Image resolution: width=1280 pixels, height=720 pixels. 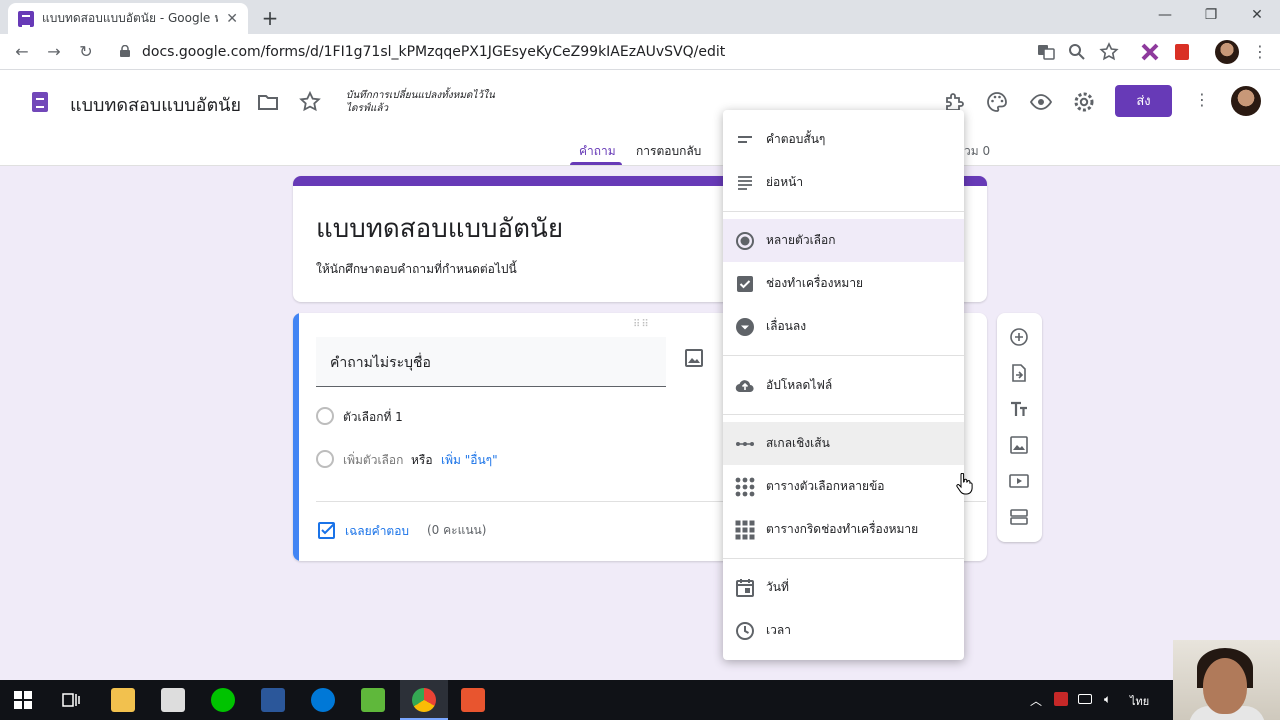 I want to click on forward-icon: →, so click(x=54, y=52).